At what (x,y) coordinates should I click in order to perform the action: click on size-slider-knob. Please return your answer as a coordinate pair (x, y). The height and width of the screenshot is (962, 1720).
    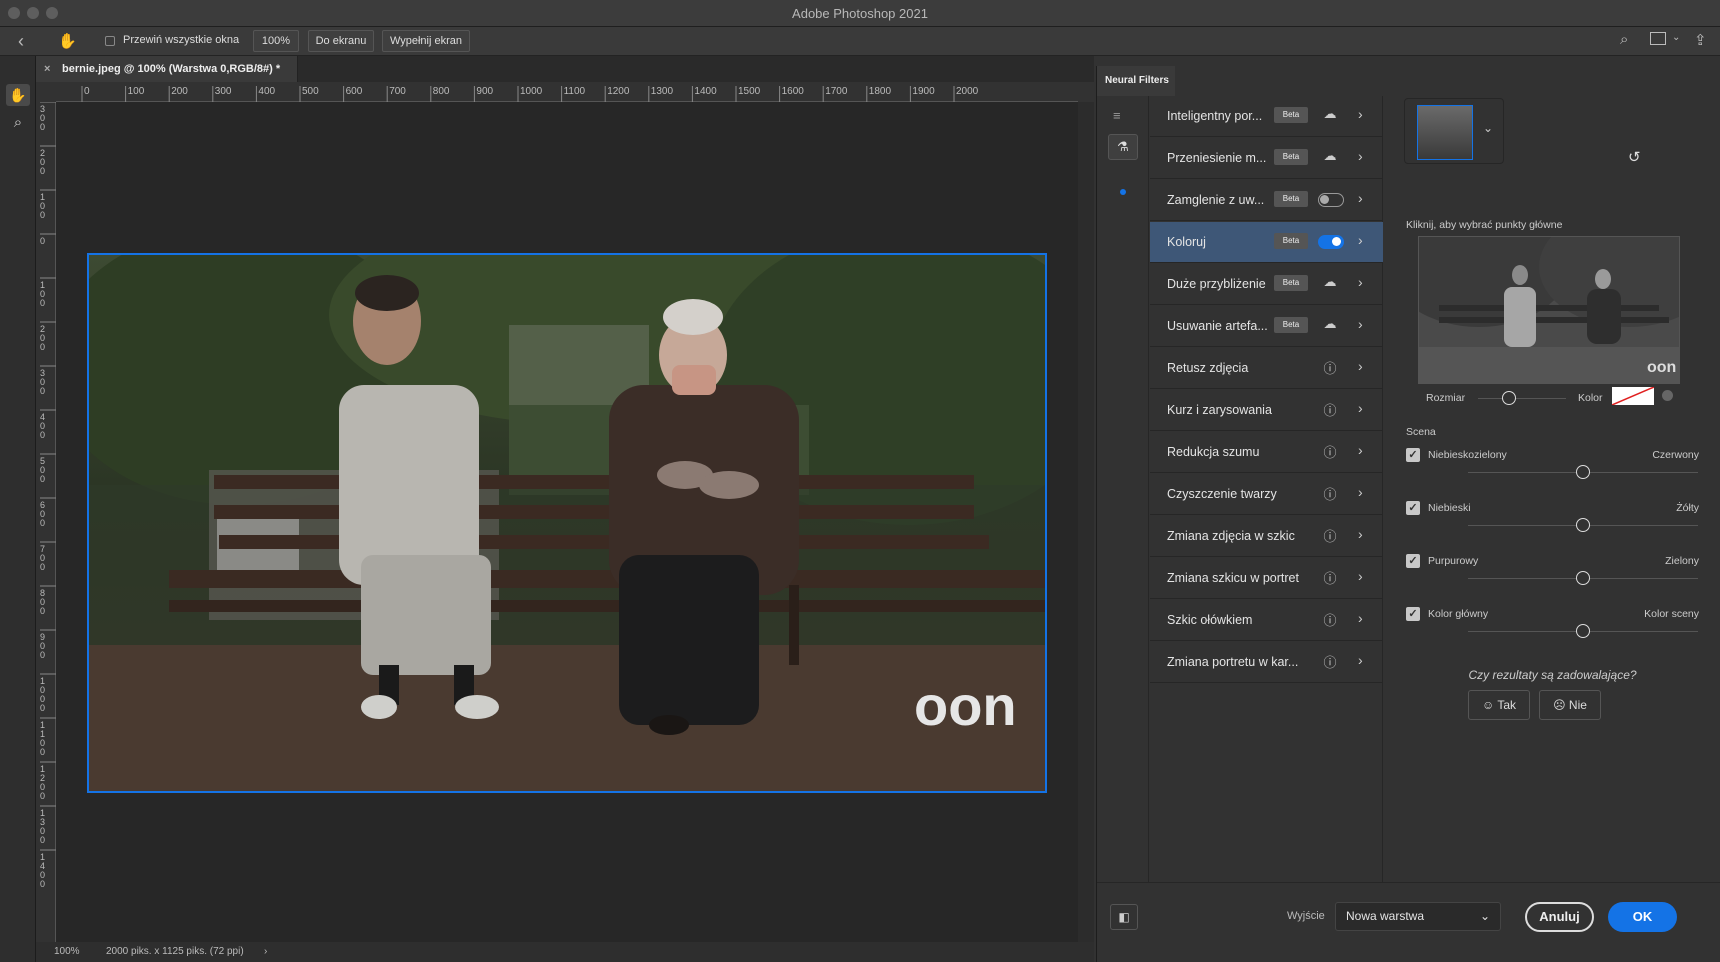
    Looking at the image, I should click on (1508, 398).